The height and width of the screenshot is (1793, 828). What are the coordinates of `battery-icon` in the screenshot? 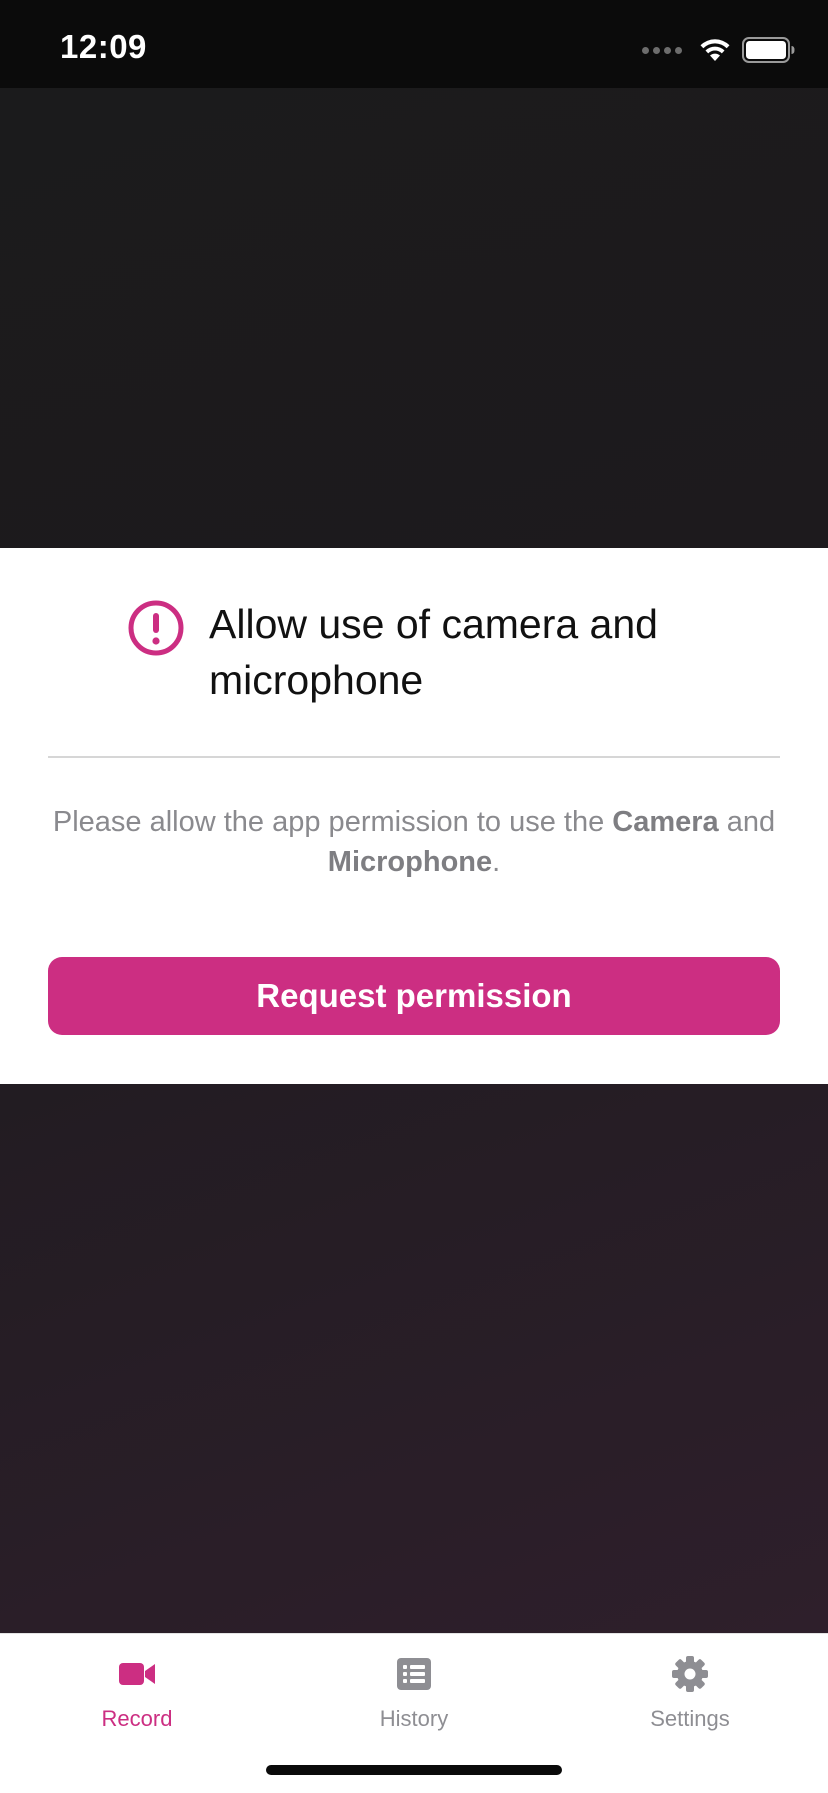 It's located at (768, 50).